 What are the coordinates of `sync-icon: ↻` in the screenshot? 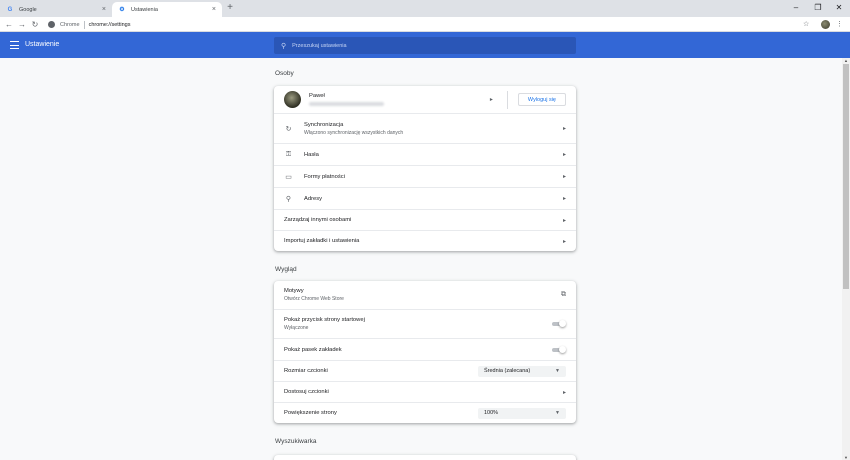 It's located at (288, 129).